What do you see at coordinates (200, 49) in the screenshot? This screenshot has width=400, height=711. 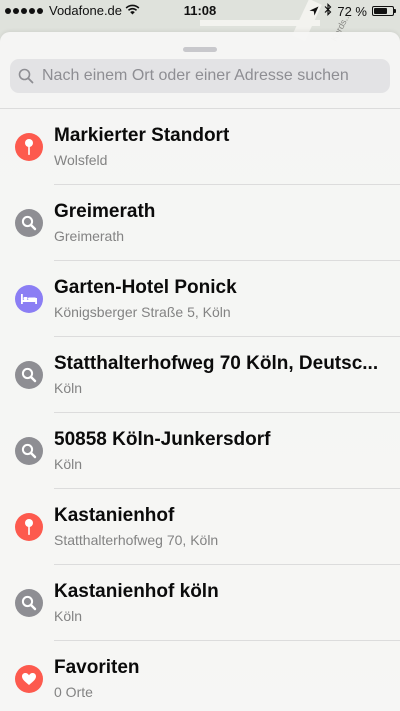 I see `sheet-grabber` at bounding box center [200, 49].